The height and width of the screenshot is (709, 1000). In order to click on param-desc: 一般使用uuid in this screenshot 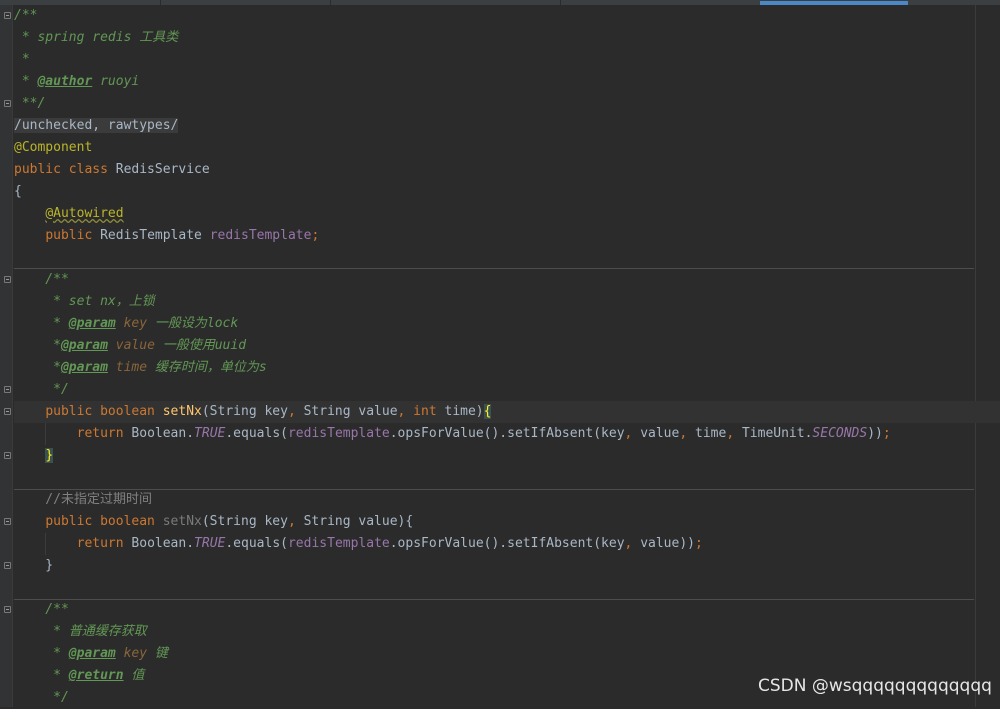, I will do `click(200, 345)`.